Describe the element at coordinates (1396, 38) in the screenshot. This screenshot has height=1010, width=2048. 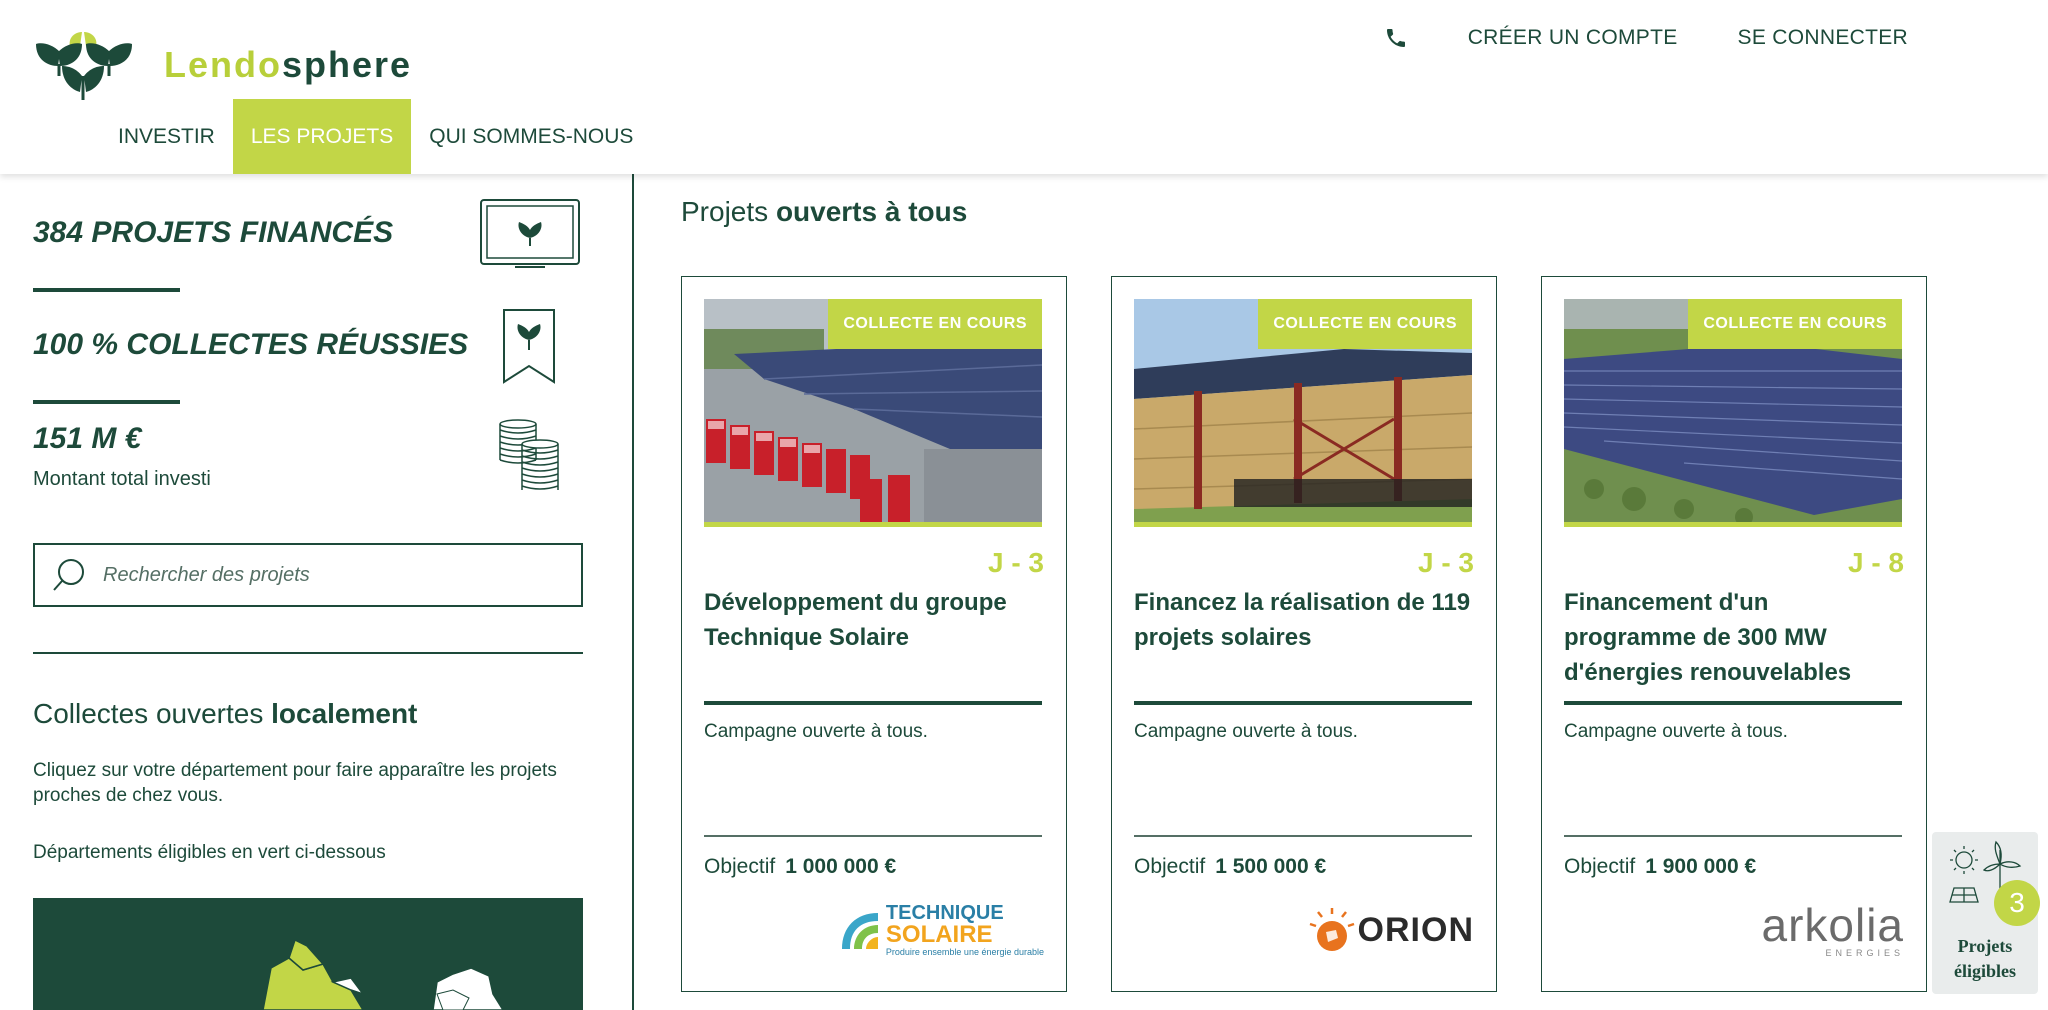
I see `phone-icon` at that location.